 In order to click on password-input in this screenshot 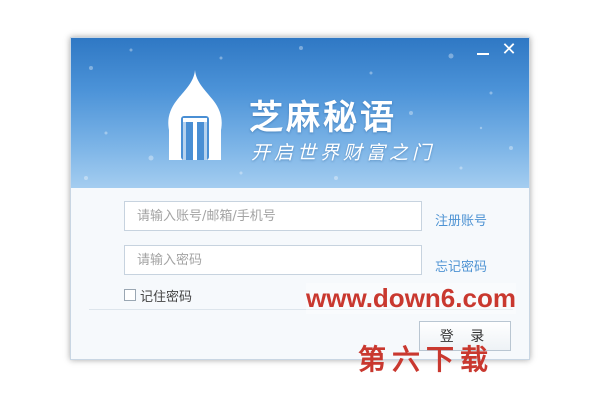, I will do `click(273, 260)`.